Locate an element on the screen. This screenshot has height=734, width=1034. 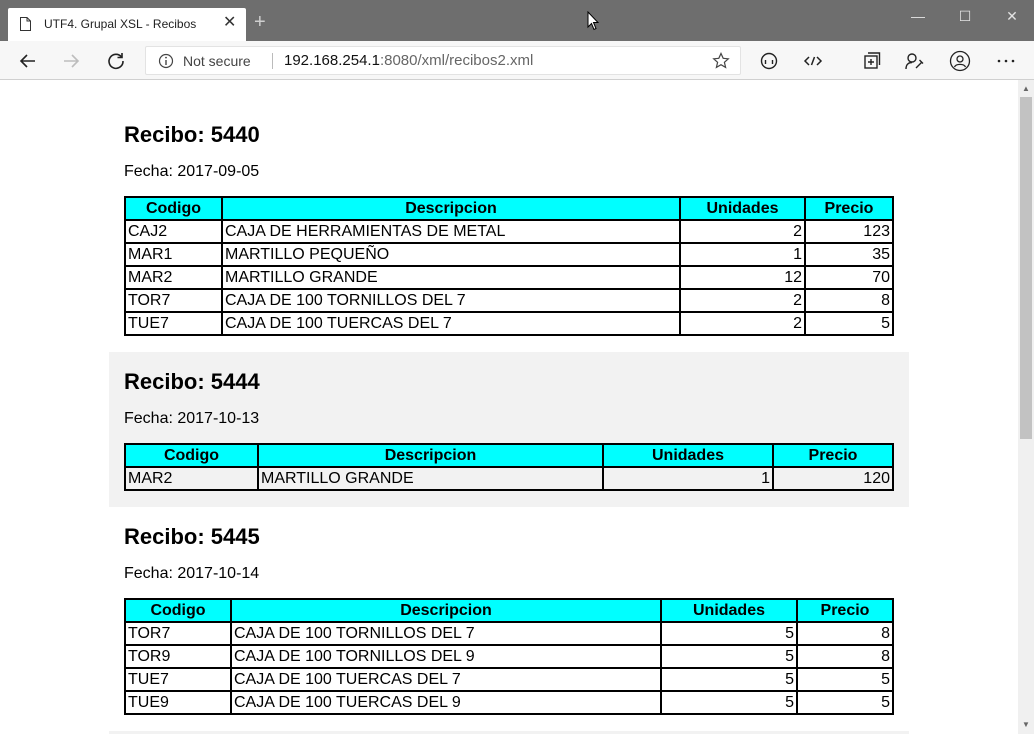
cell-codigo: CAJ2 is located at coordinates (173, 231).